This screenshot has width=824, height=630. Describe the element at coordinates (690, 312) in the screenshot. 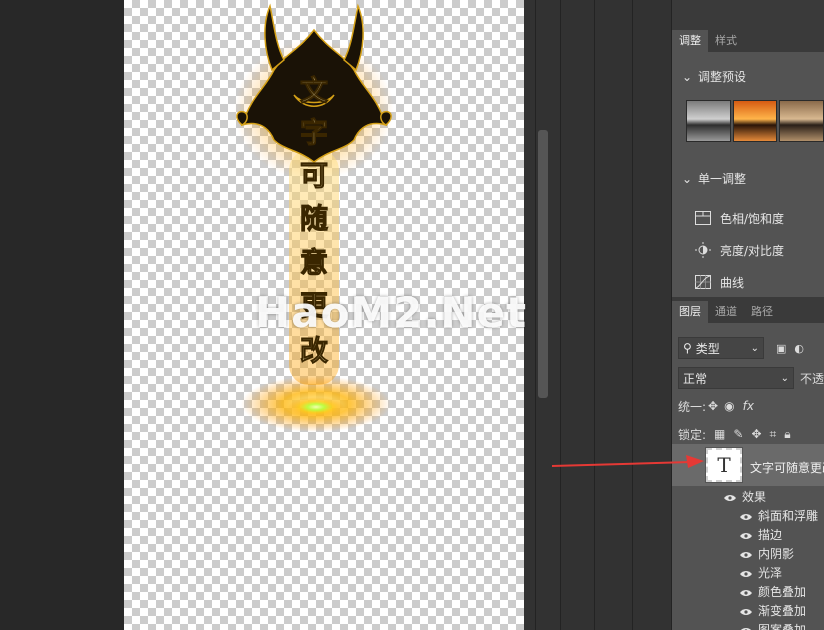

I see `tab-layers: 图层` at that location.